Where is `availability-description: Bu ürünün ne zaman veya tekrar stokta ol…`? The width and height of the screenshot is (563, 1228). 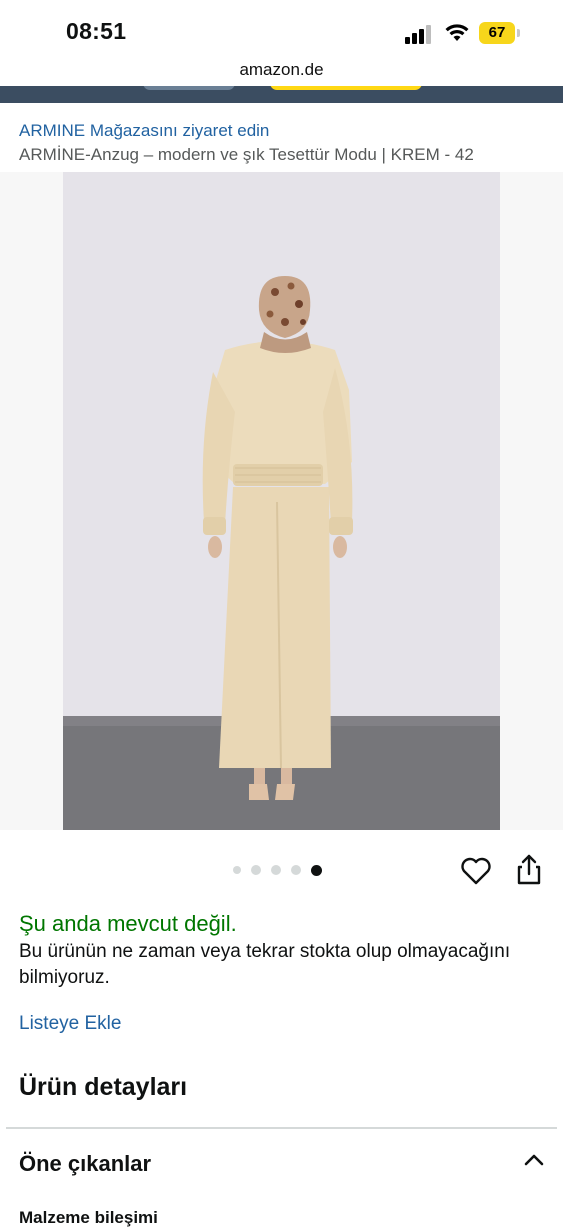 availability-description: Bu ürünün ne zaman veya tekrar stokta ol… is located at coordinates (265, 964).